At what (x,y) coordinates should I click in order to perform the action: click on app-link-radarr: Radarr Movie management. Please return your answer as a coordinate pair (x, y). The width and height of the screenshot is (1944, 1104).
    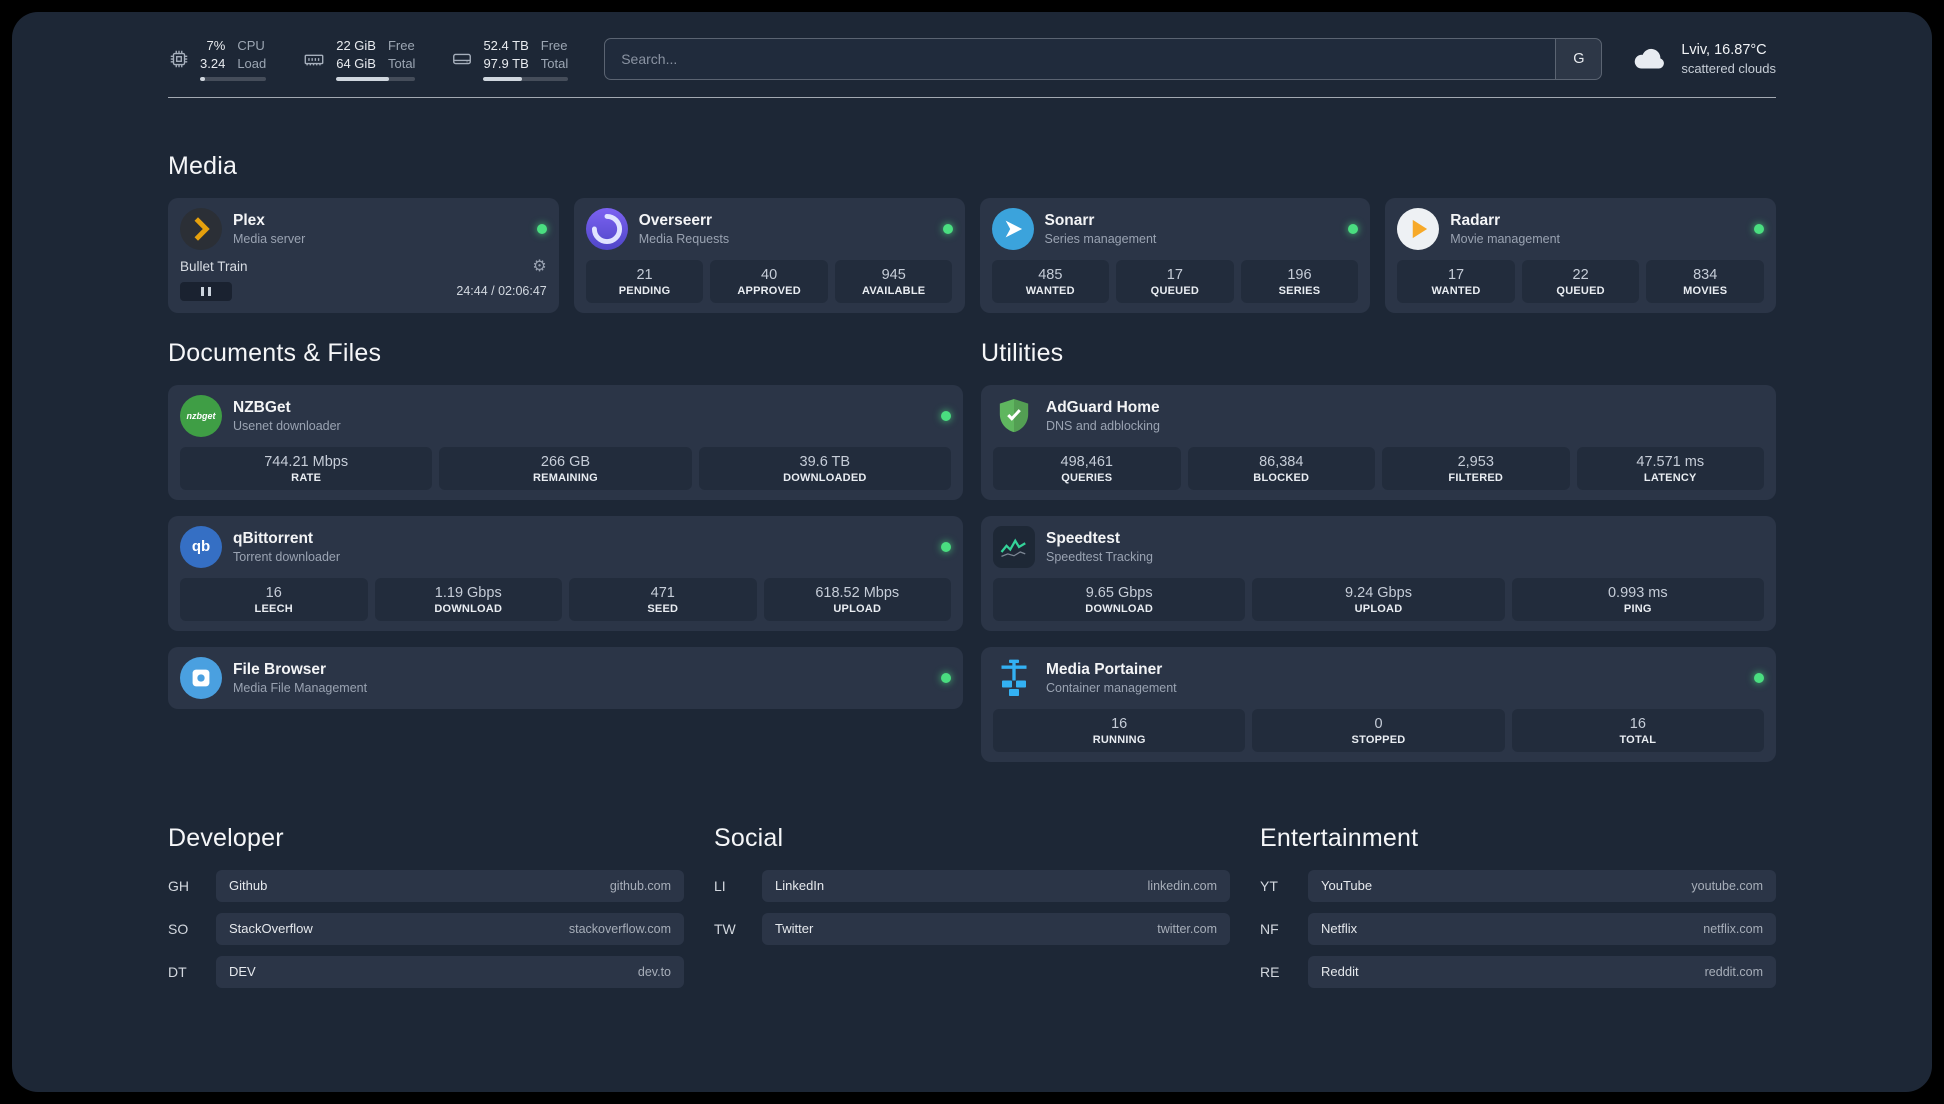
    Looking at the image, I should click on (1580, 228).